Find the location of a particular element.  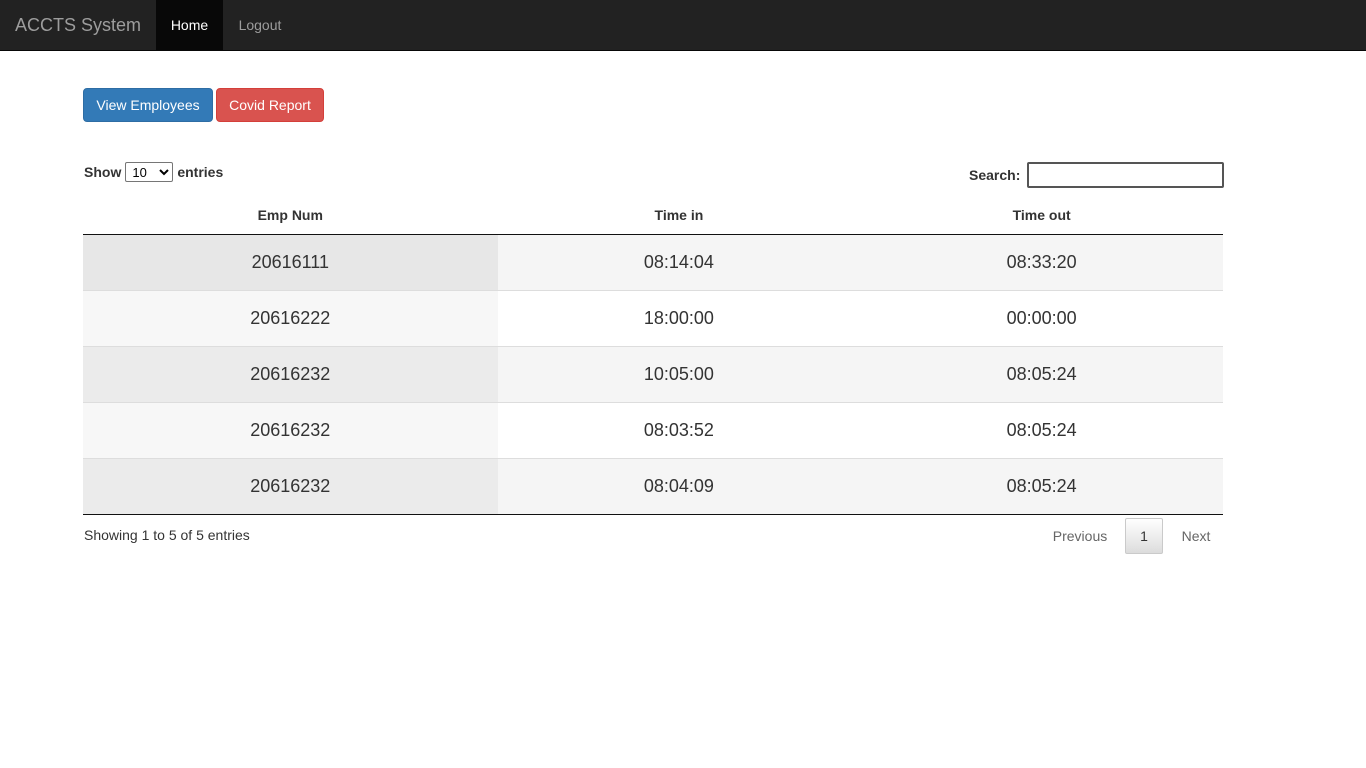

pagination: Previous 1 Next is located at coordinates (1132, 536).